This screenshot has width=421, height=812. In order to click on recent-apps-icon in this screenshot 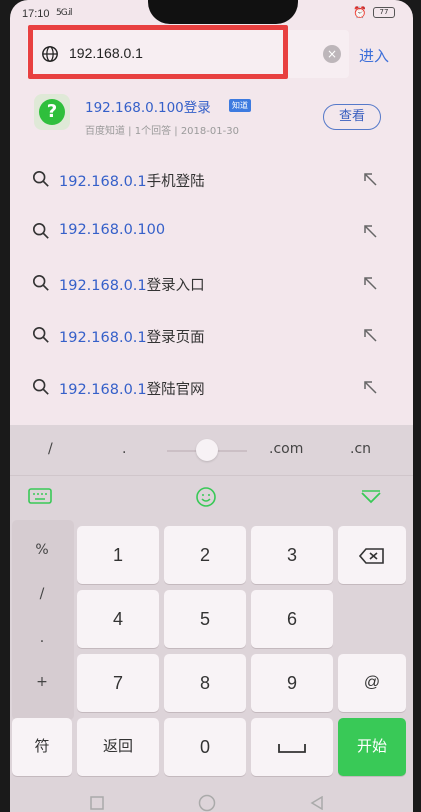, I will do `click(97, 803)`.